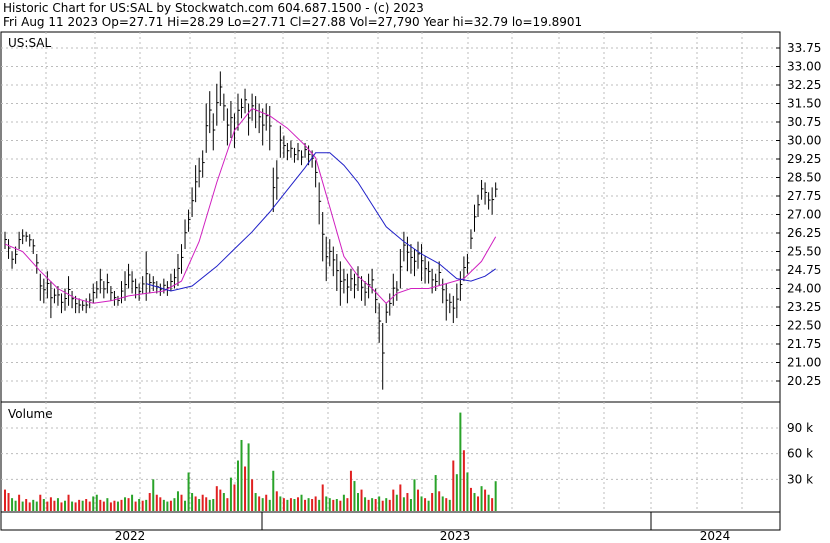  Describe the element at coordinates (800, 428) in the screenshot. I see `volume-tick-label: 90 k` at that location.